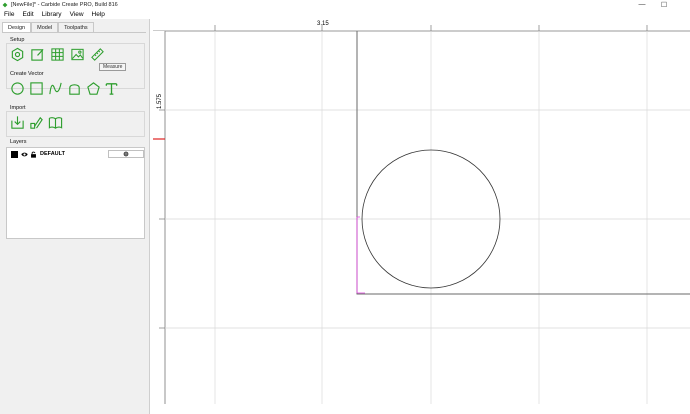  What do you see at coordinates (36, 88) in the screenshot?
I see `rectangle-icon` at bounding box center [36, 88].